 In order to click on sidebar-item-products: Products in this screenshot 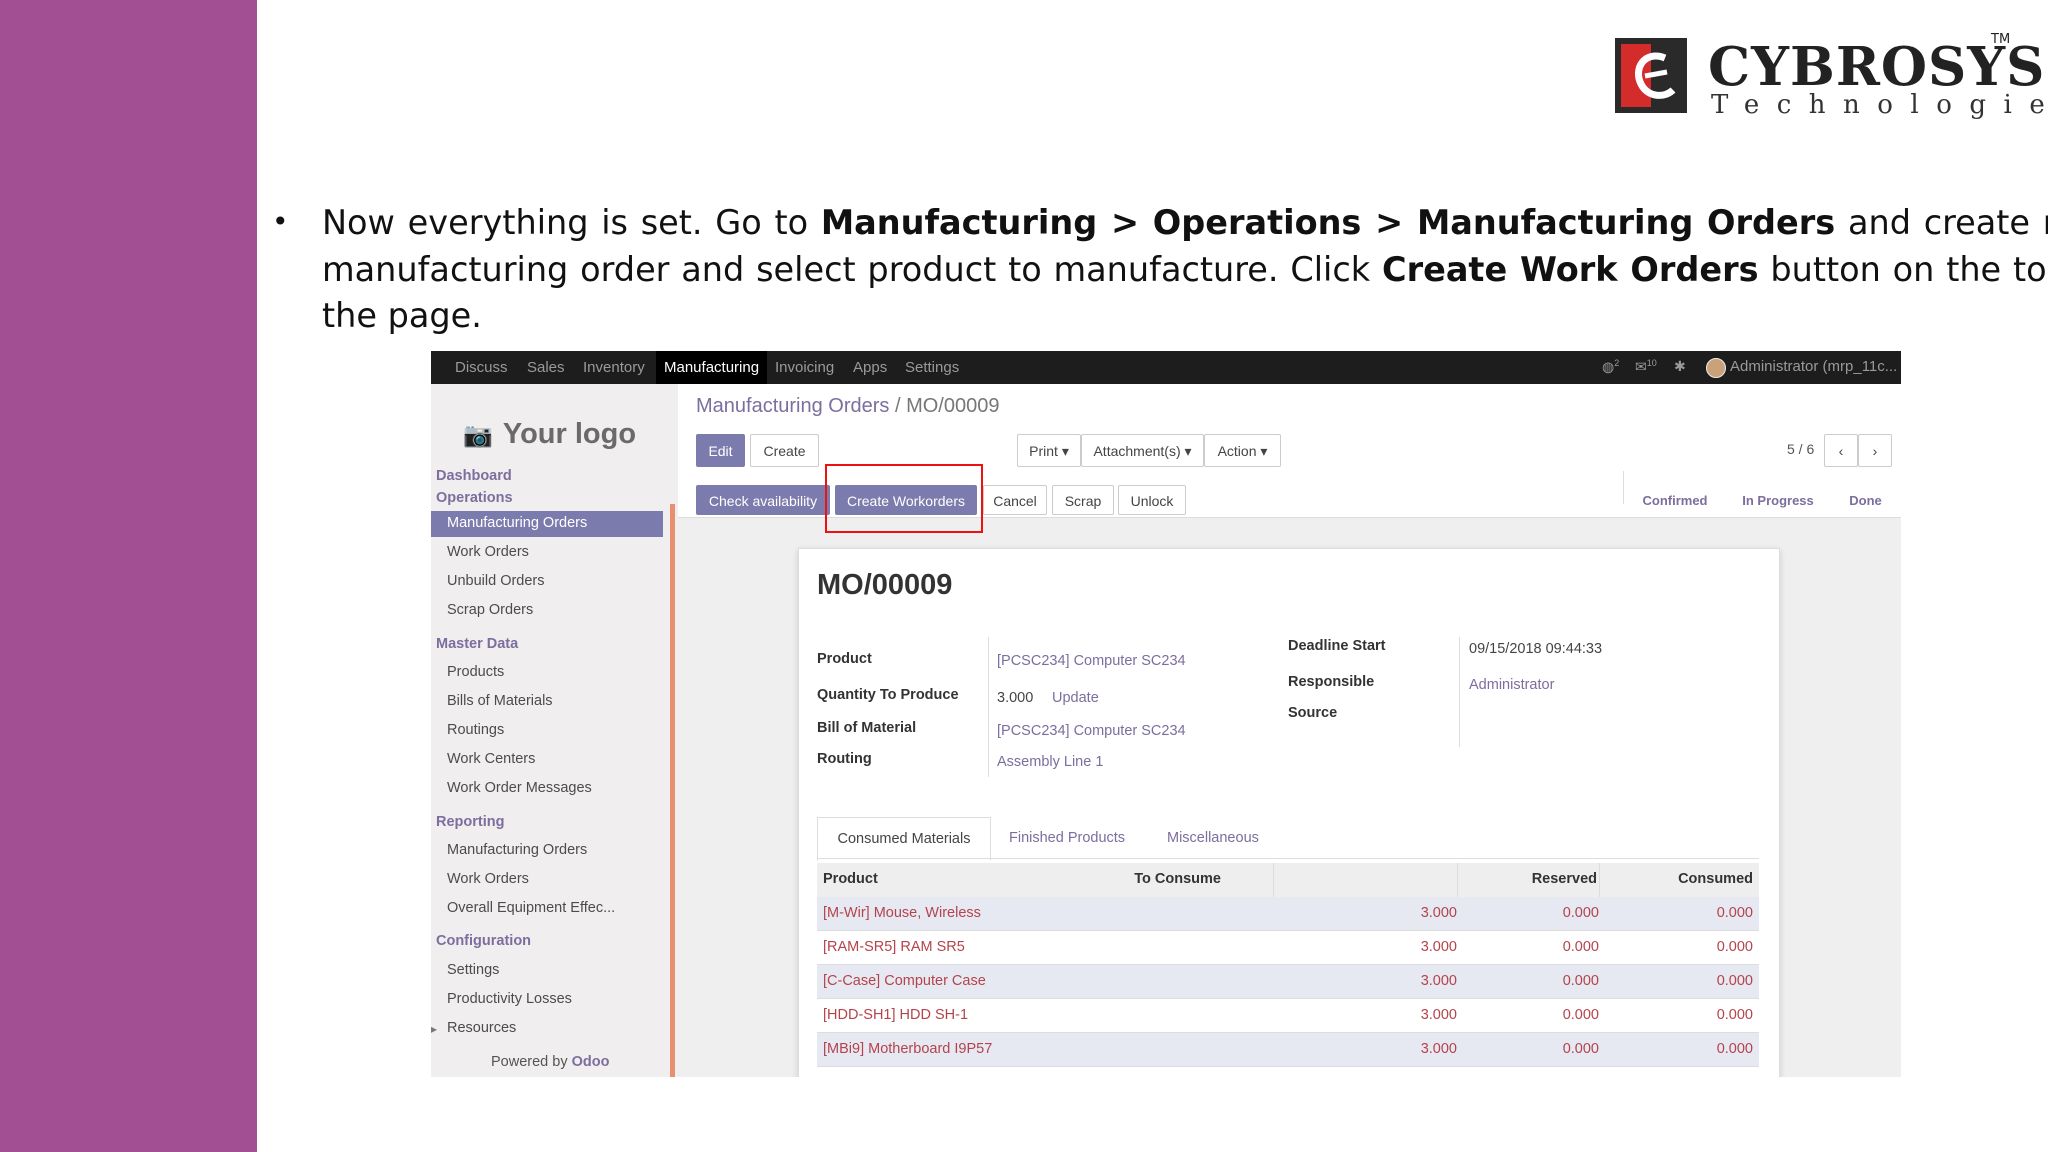, I will do `click(475, 672)`.